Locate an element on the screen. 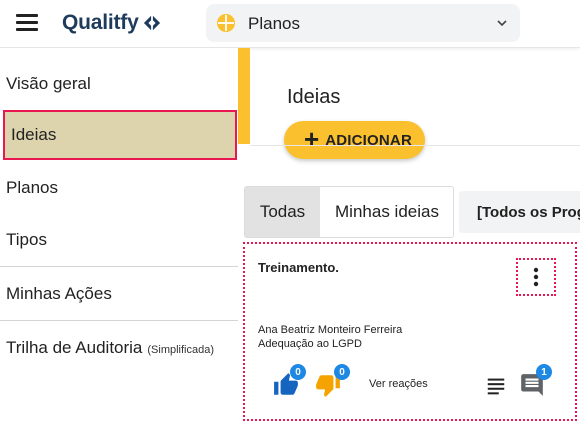 The height and width of the screenshot is (424, 580). brand-logo: Qualitfy is located at coordinates (111, 23).